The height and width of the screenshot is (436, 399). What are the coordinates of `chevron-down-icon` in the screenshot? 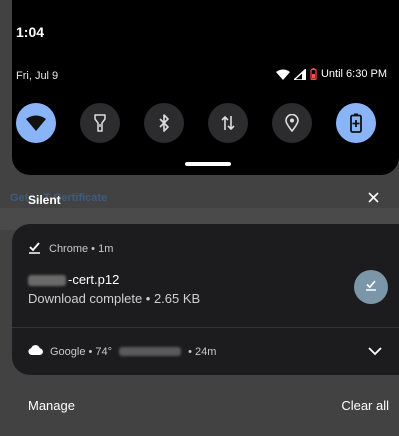 It's located at (375, 352).